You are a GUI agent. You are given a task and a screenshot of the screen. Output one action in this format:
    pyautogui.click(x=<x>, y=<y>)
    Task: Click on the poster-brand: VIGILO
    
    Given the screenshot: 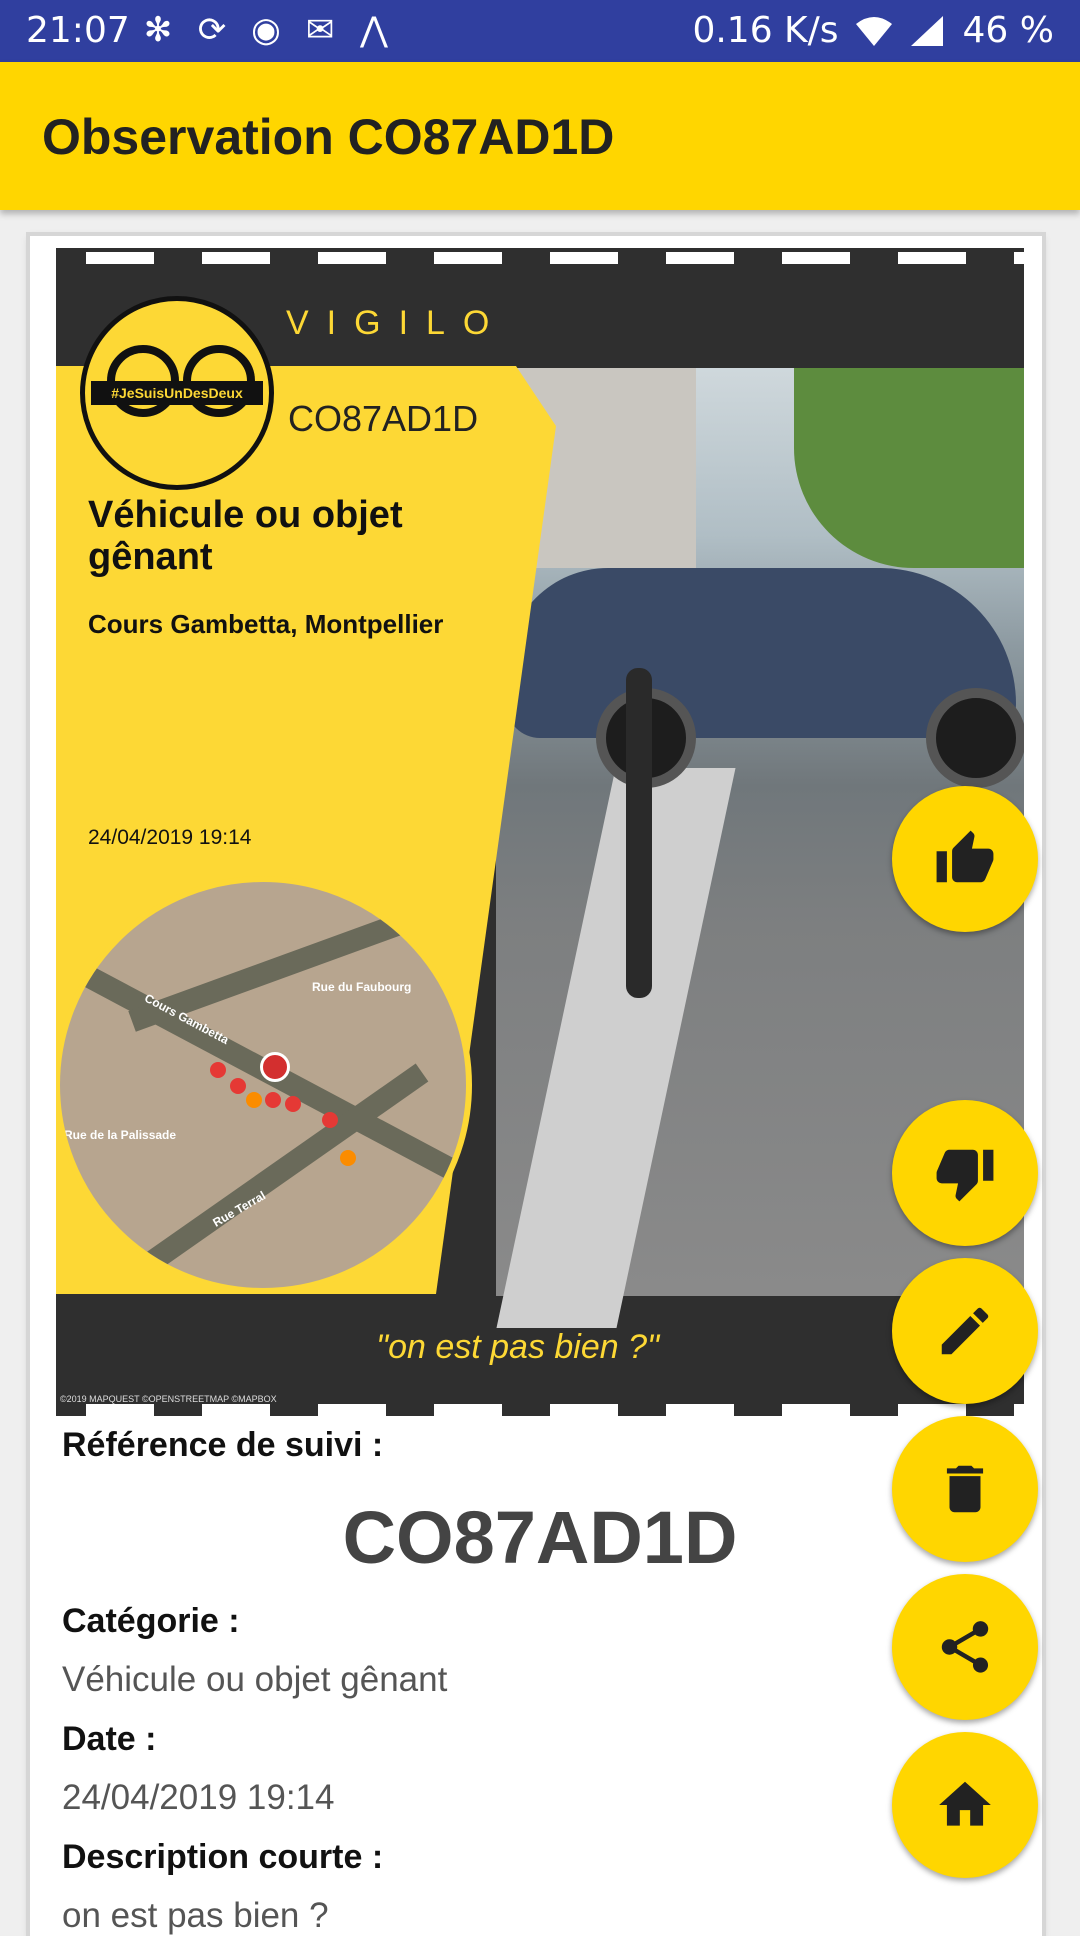 What is the action you would take?
    pyautogui.click(x=397, y=323)
    